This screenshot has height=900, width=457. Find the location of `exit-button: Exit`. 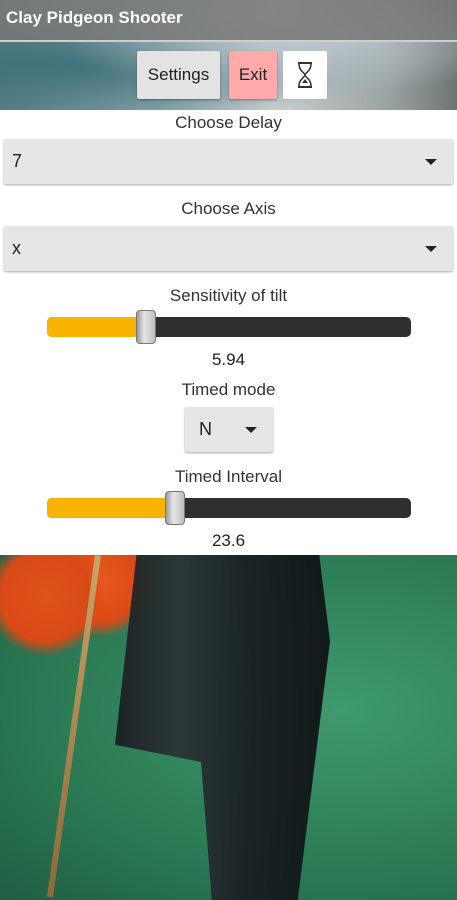

exit-button: Exit is located at coordinates (253, 75).